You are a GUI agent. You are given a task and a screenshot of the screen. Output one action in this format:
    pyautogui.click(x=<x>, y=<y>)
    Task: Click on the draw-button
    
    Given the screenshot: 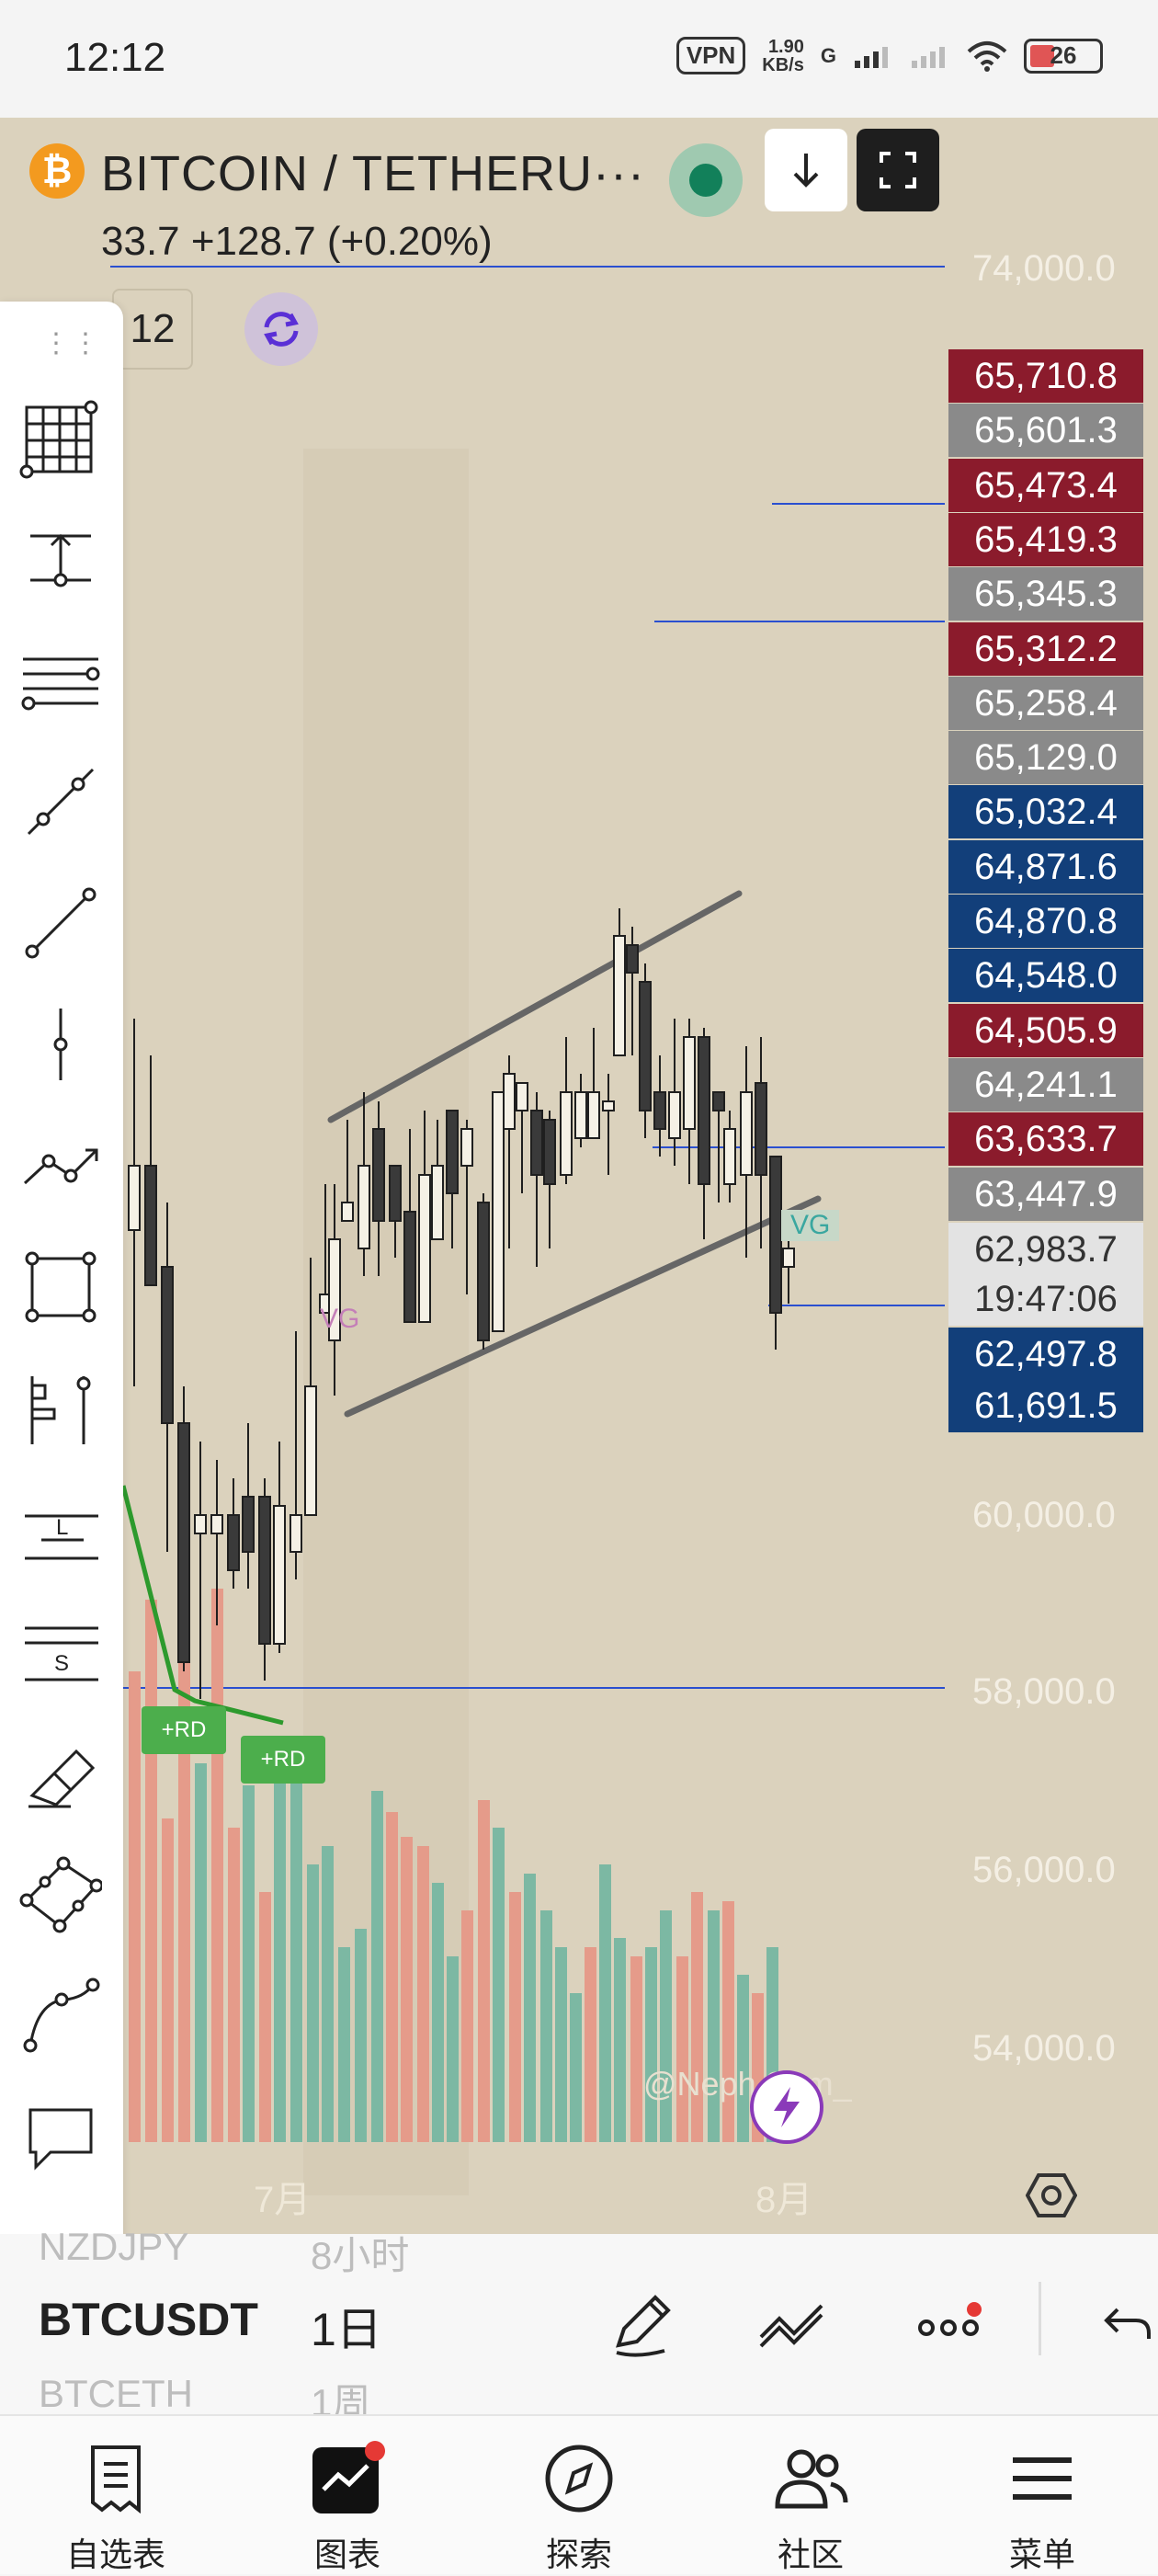 What is the action you would take?
    pyautogui.click(x=644, y=2324)
    